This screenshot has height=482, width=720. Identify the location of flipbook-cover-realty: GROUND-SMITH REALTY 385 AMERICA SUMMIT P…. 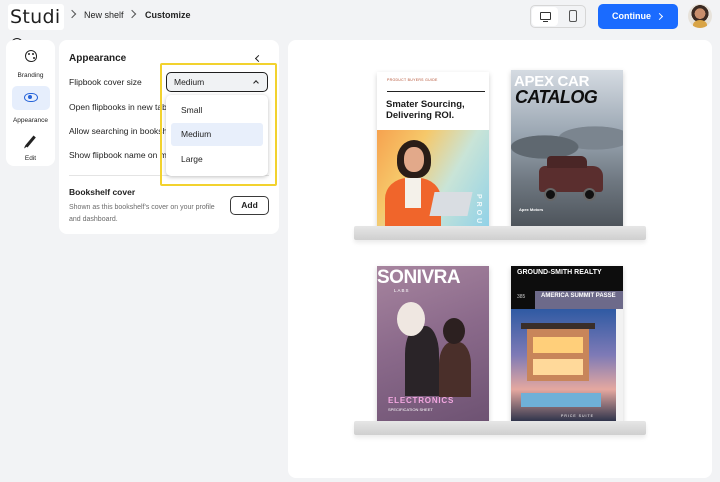
(567, 345).